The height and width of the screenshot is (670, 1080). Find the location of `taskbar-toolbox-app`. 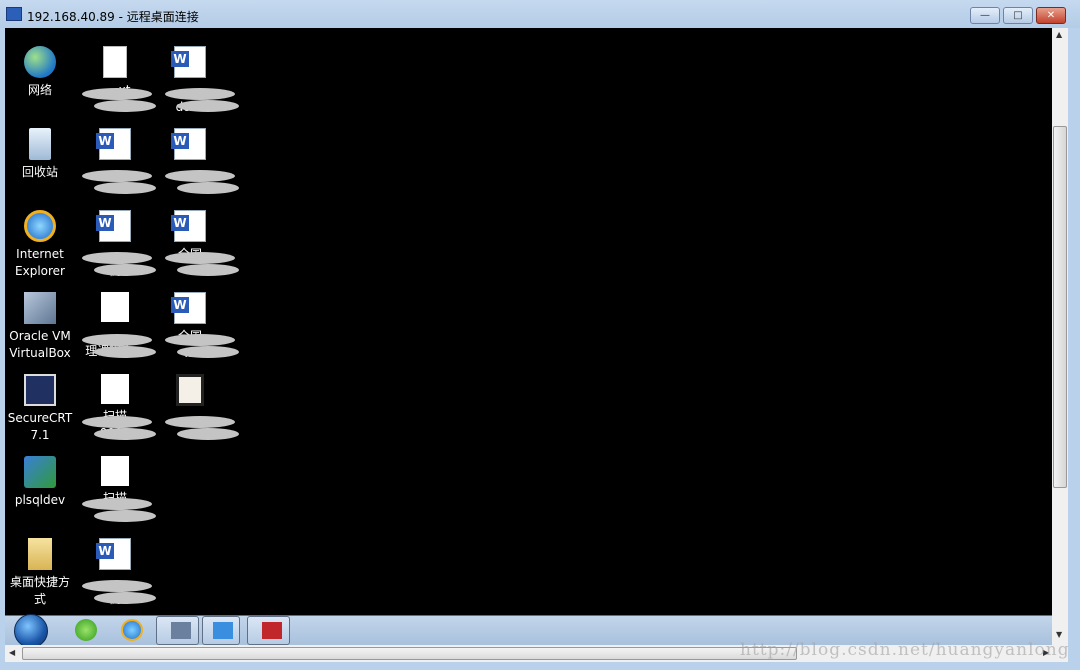

taskbar-toolbox-app is located at coordinates (268, 630).